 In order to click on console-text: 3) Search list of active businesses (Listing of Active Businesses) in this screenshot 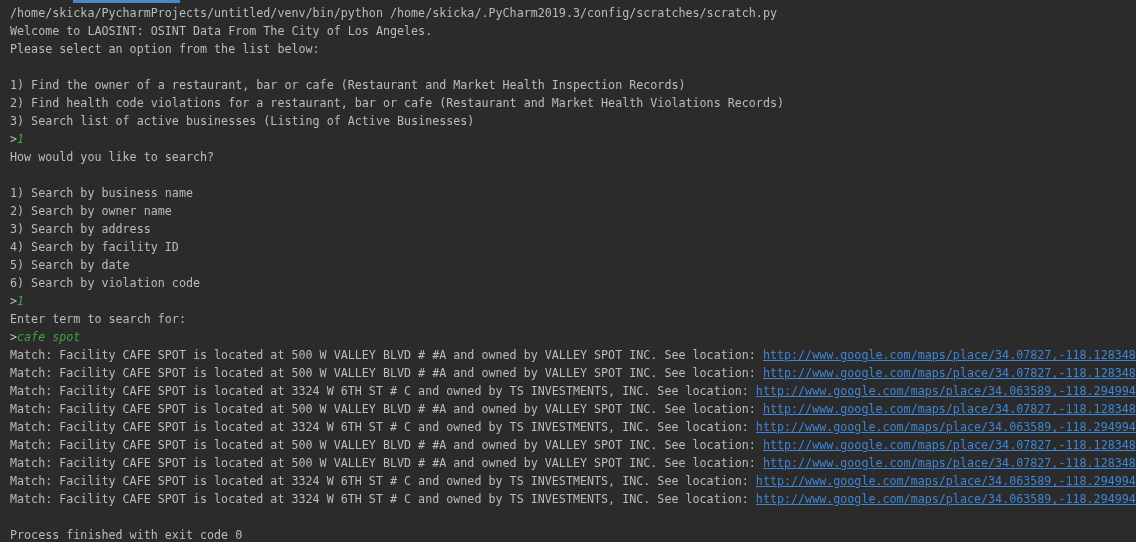, I will do `click(242, 122)`.